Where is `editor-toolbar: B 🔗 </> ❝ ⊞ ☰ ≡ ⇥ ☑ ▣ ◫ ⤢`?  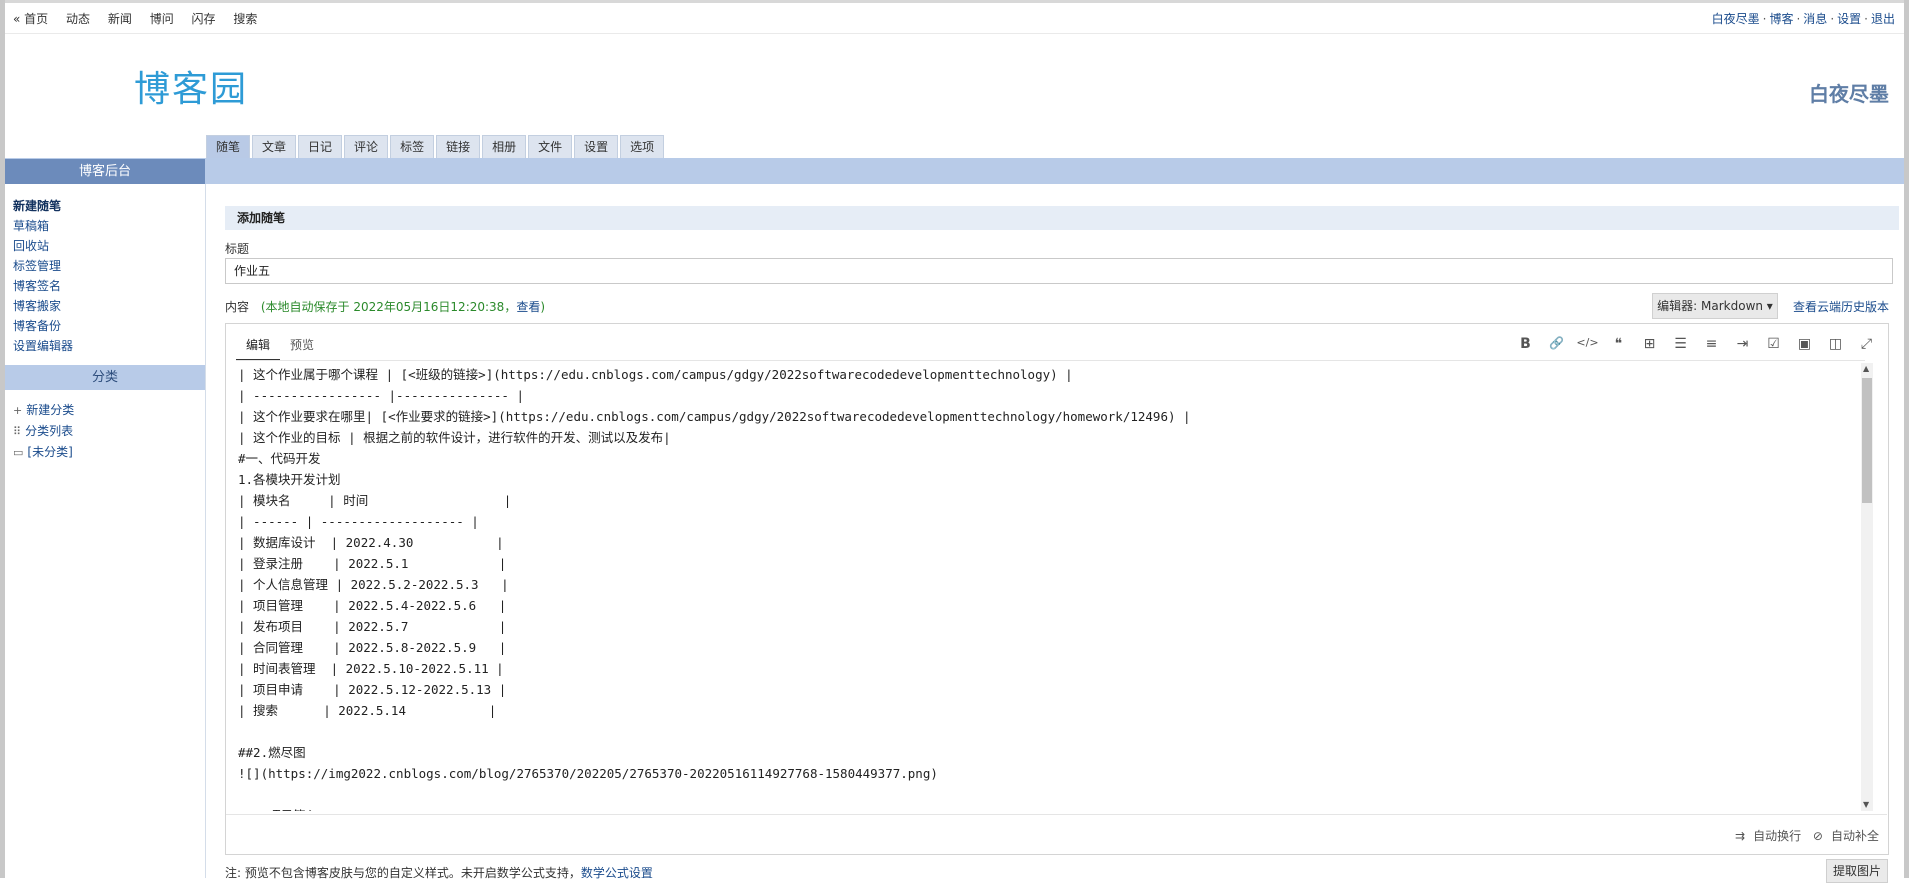 editor-toolbar: B 🔗 </> ❝ ⊞ ☰ ≡ ⇥ ☑ ▣ ◫ ⤢ is located at coordinates (1696, 344).